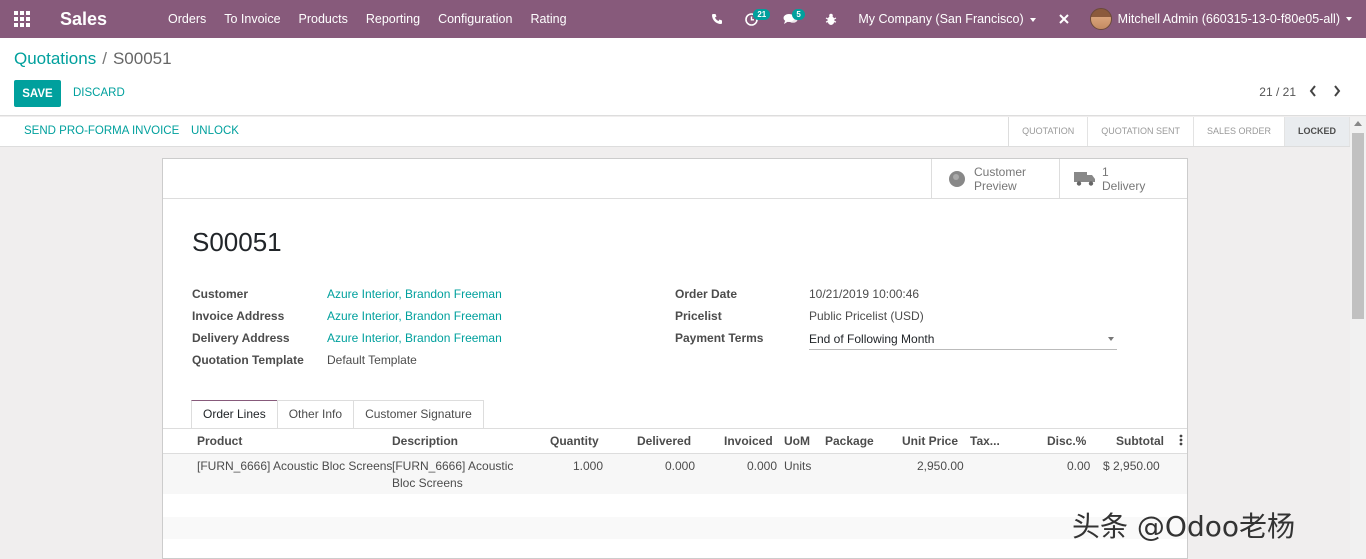 This screenshot has height=559, width=1366. Describe the element at coordinates (234, 414) in the screenshot. I see `tab-order-lines: Order Lines` at that location.